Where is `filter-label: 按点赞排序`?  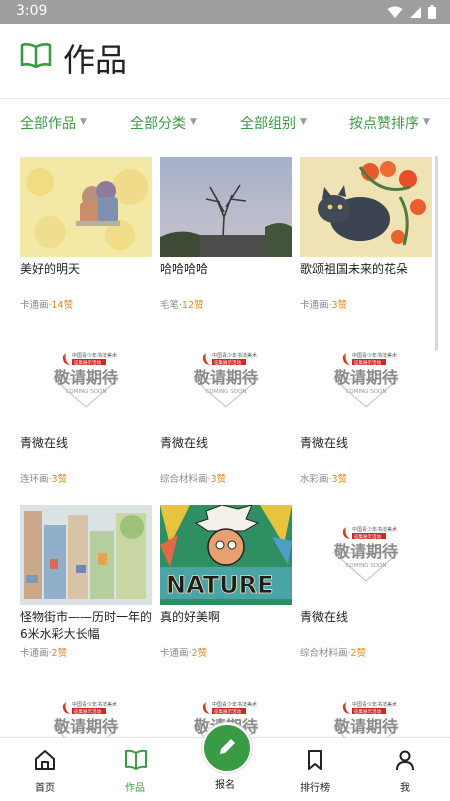 filter-label: 按点赞排序 is located at coordinates (384, 124).